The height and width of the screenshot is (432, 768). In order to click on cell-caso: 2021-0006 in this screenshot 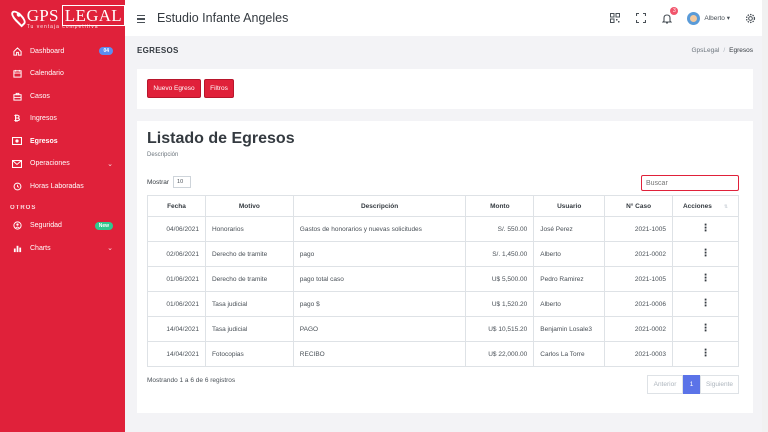, I will do `click(639, 304)`.